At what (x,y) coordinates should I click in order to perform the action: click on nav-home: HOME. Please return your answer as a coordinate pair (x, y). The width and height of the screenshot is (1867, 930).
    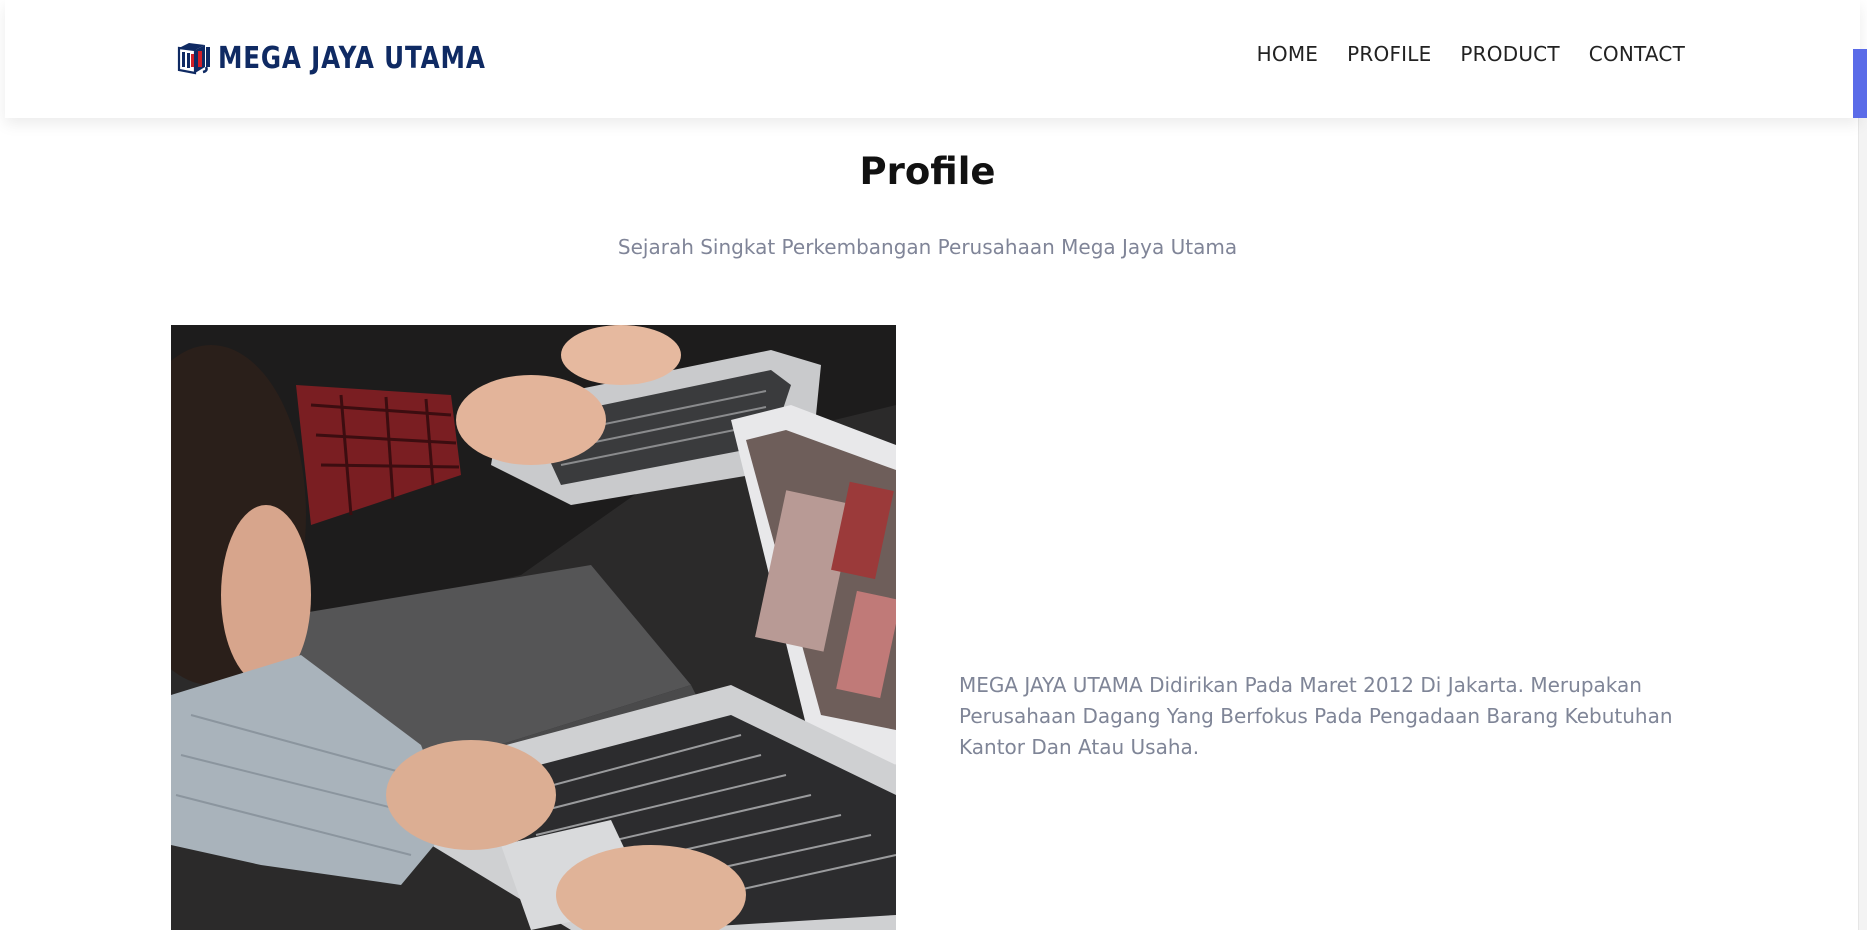
    Looking at the image, I should click on (1287, 54).